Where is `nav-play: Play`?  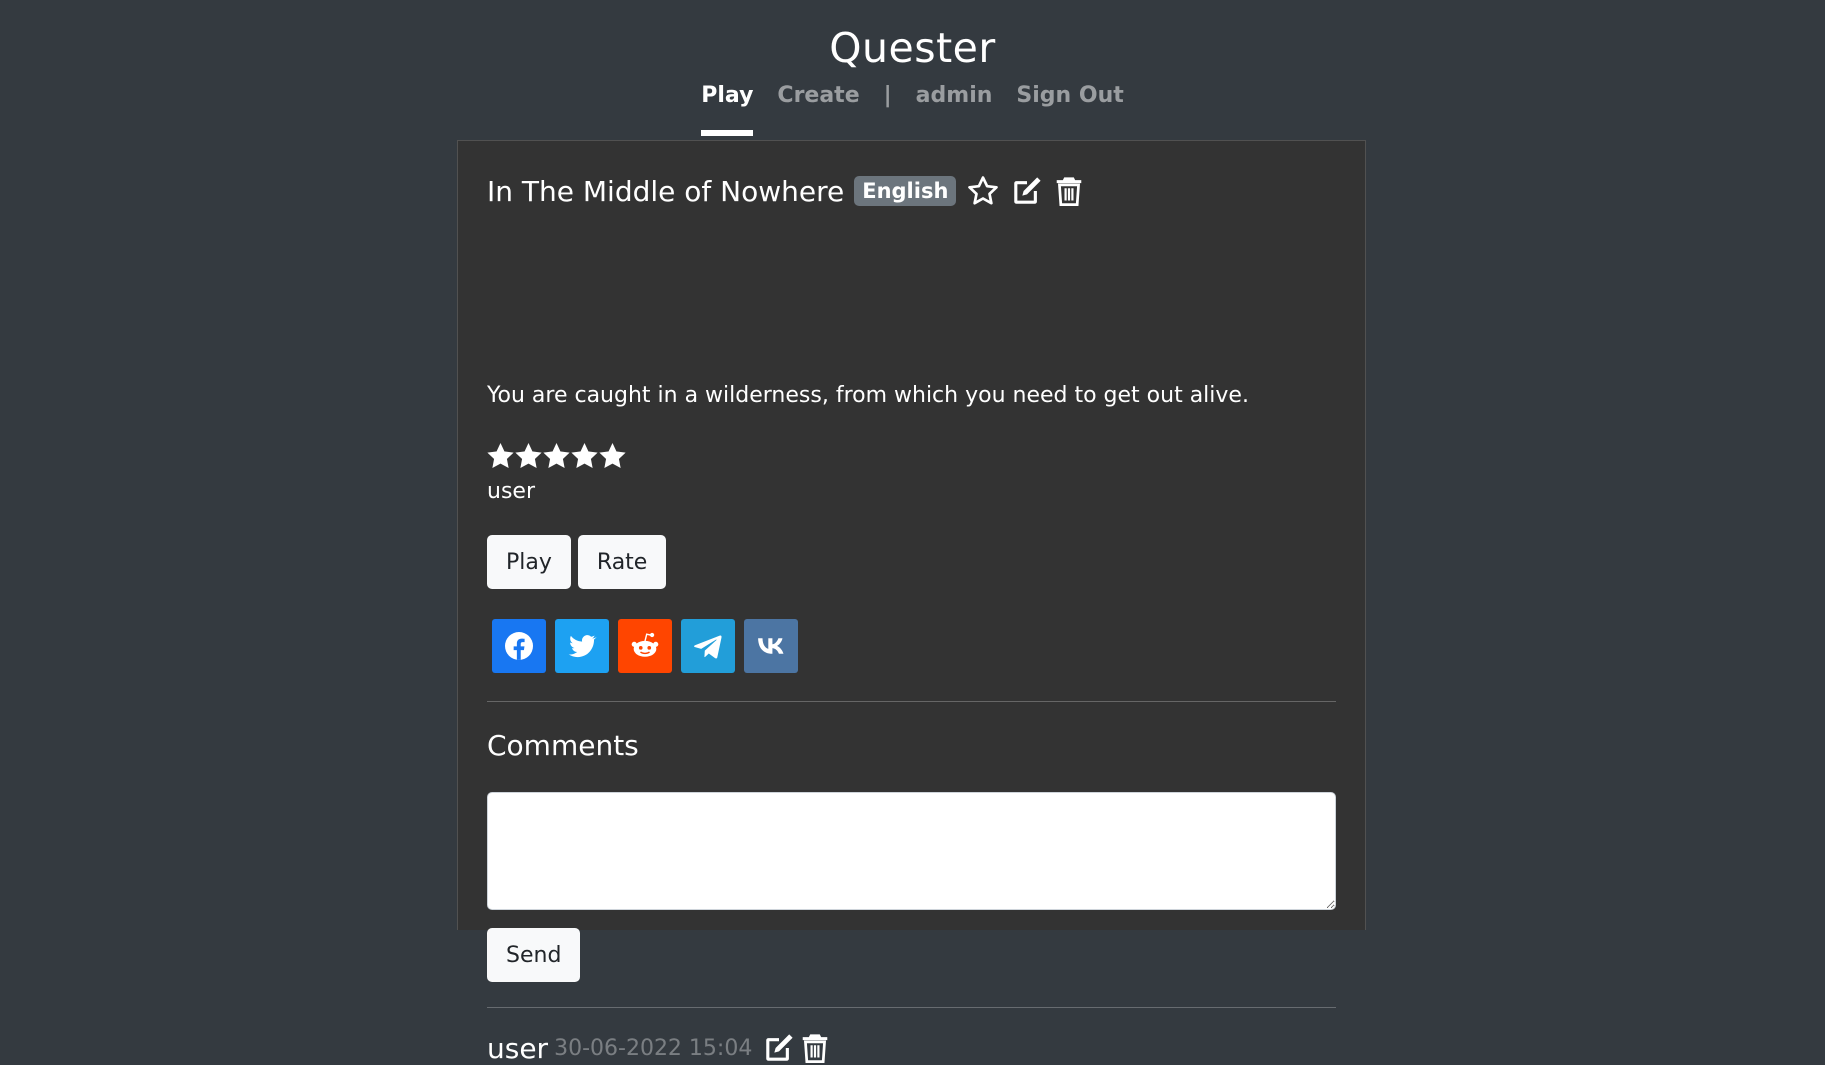 nav-play: Play is located at coordinates (727, 109).